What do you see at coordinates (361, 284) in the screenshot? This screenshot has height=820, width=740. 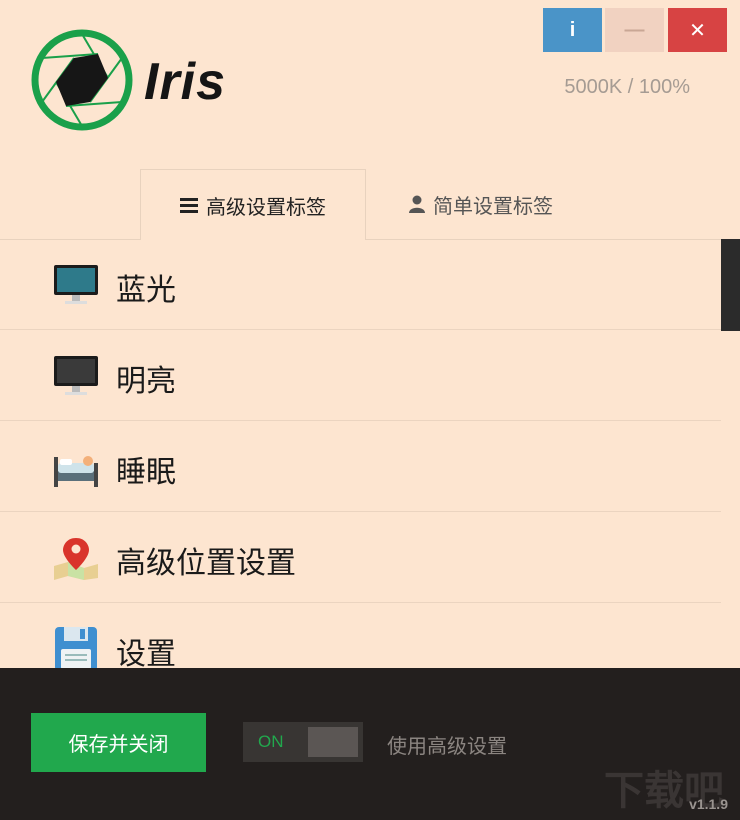 I see `list-item-blue-light: 蓝光` at bounding box center [361, 284].